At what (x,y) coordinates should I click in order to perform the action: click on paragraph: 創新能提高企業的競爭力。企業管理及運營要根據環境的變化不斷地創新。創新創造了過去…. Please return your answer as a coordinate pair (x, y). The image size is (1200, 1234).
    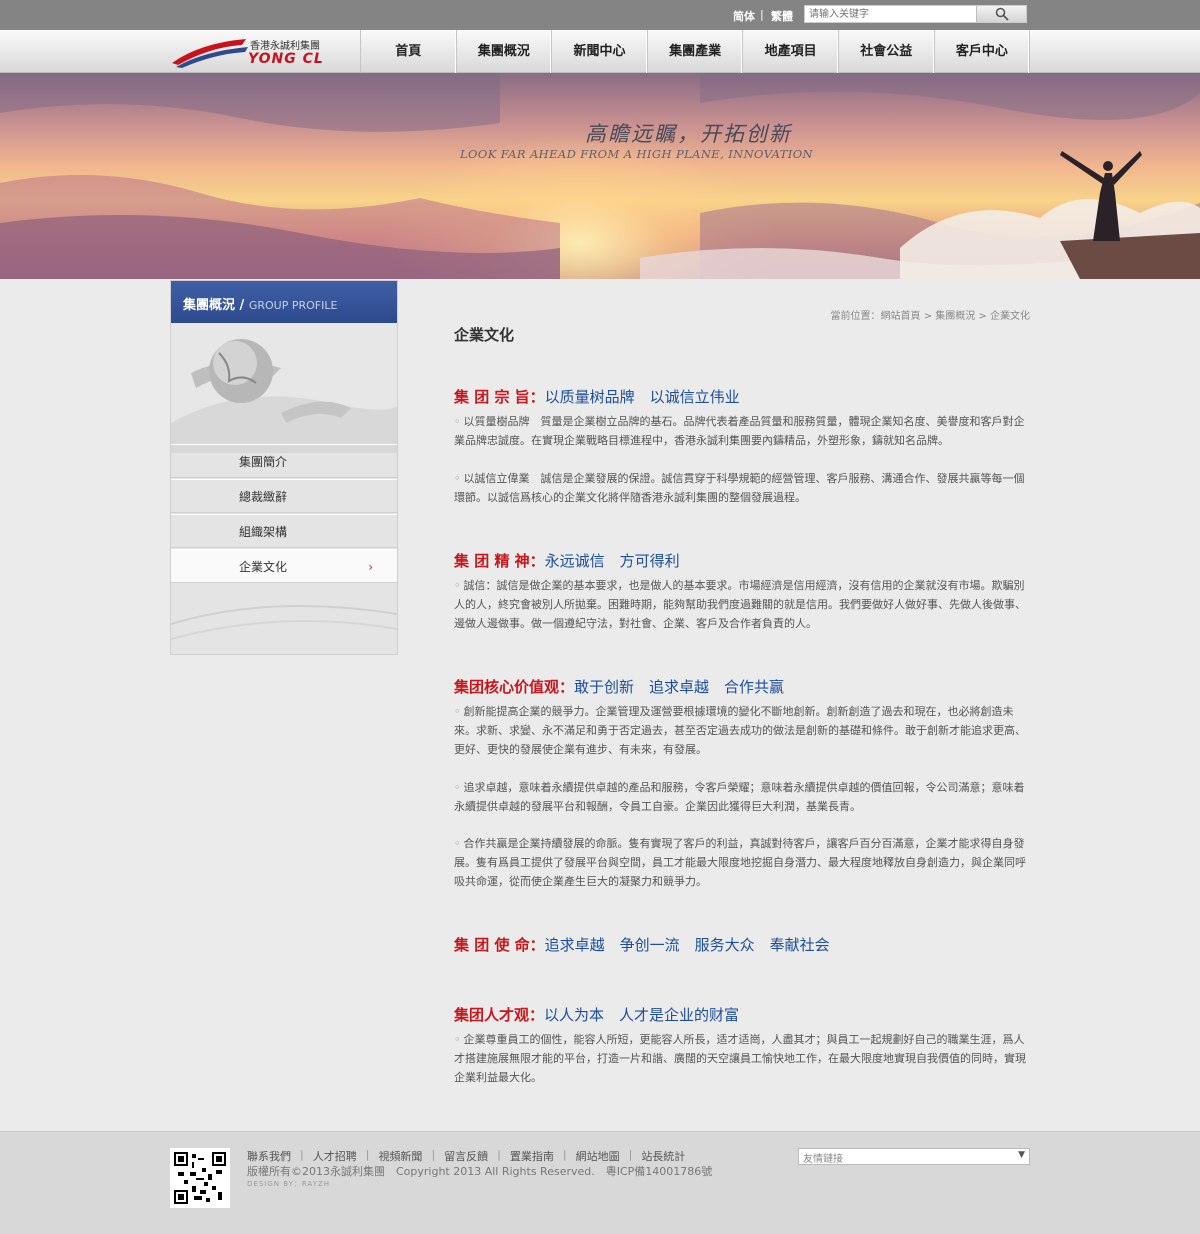
    Looking at the image, I should click on (742, 730).